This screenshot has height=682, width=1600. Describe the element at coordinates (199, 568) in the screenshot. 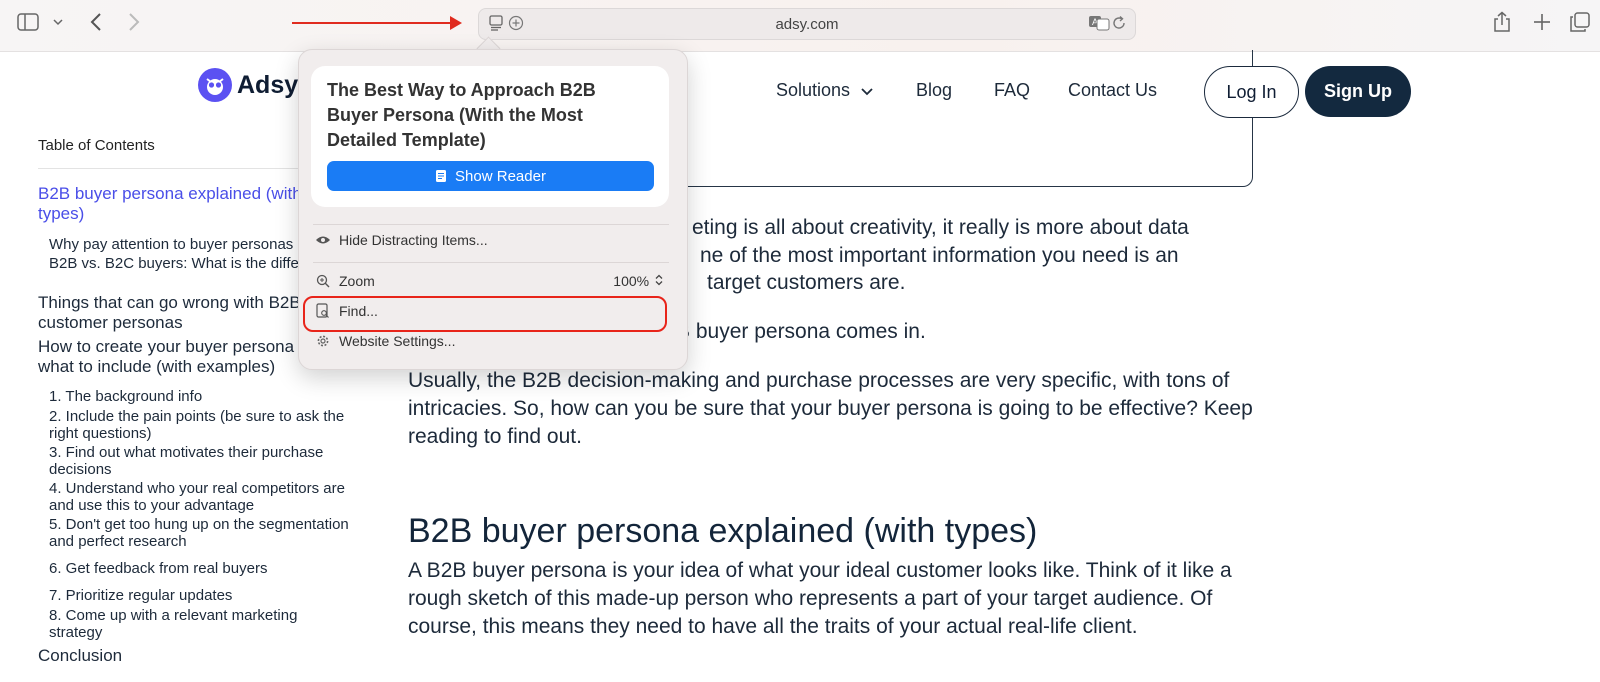

I see `toc-item: 6. Get feedback from real buyers` at that location.